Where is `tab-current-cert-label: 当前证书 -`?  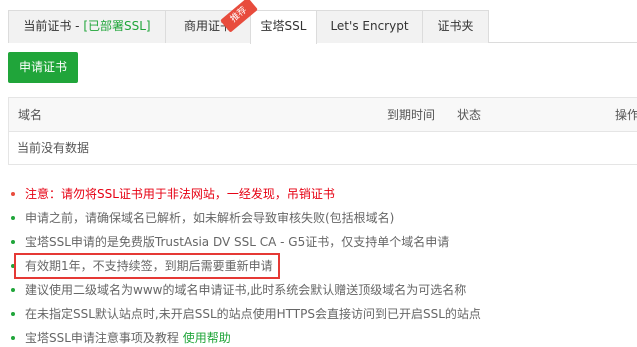
tab-current-cert-label: 当前证书 - is located at coordinates (53, 26).